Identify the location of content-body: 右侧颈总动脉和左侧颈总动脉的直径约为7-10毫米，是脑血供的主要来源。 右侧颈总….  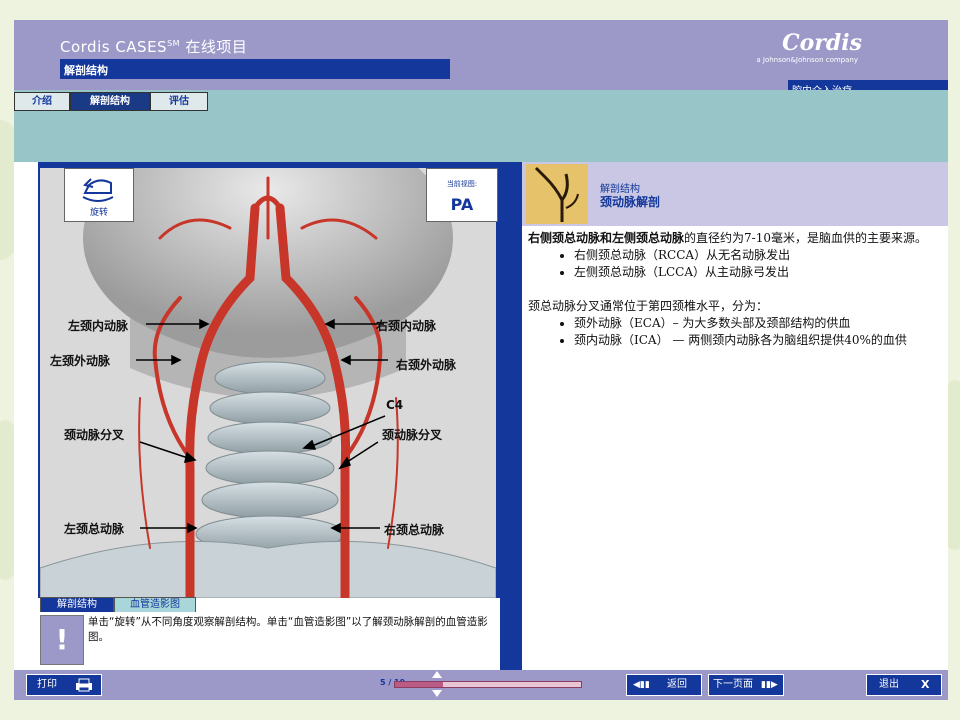
(733, 289).